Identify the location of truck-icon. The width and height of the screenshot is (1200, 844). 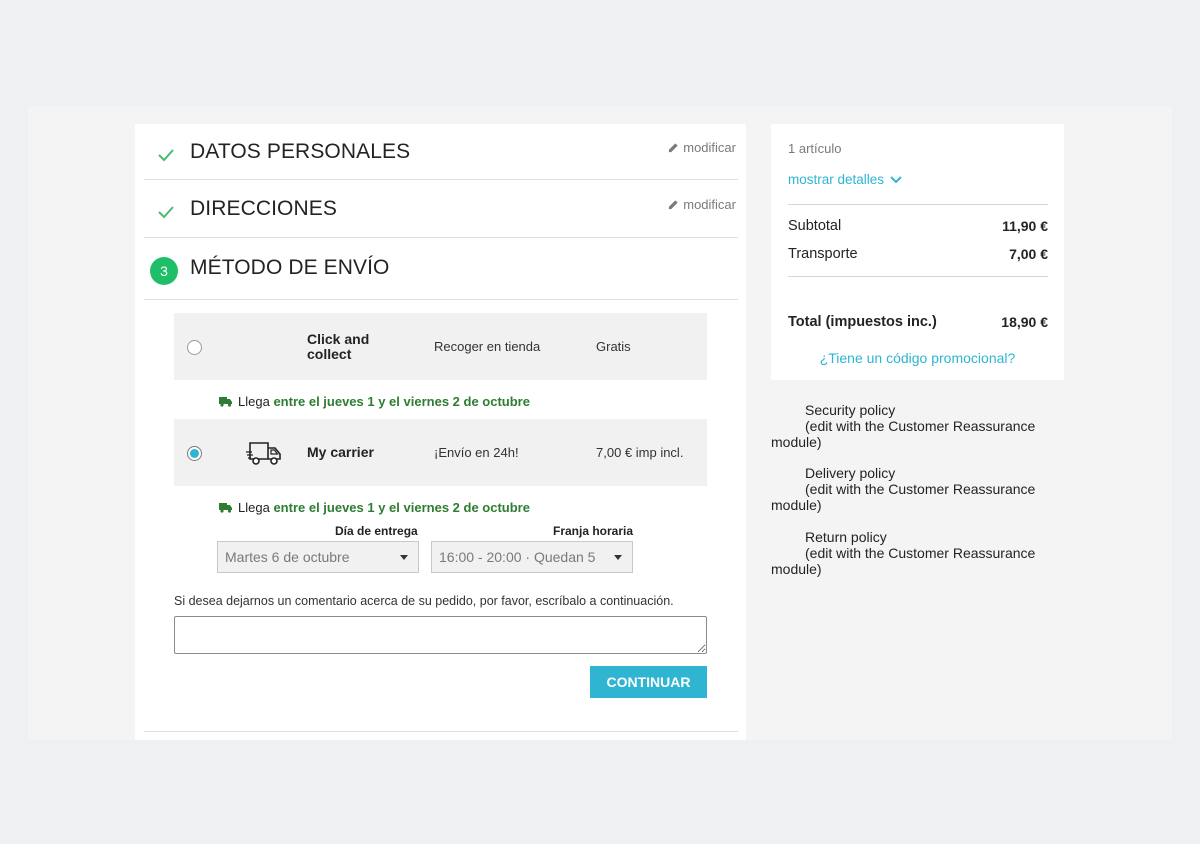
(263, 453).